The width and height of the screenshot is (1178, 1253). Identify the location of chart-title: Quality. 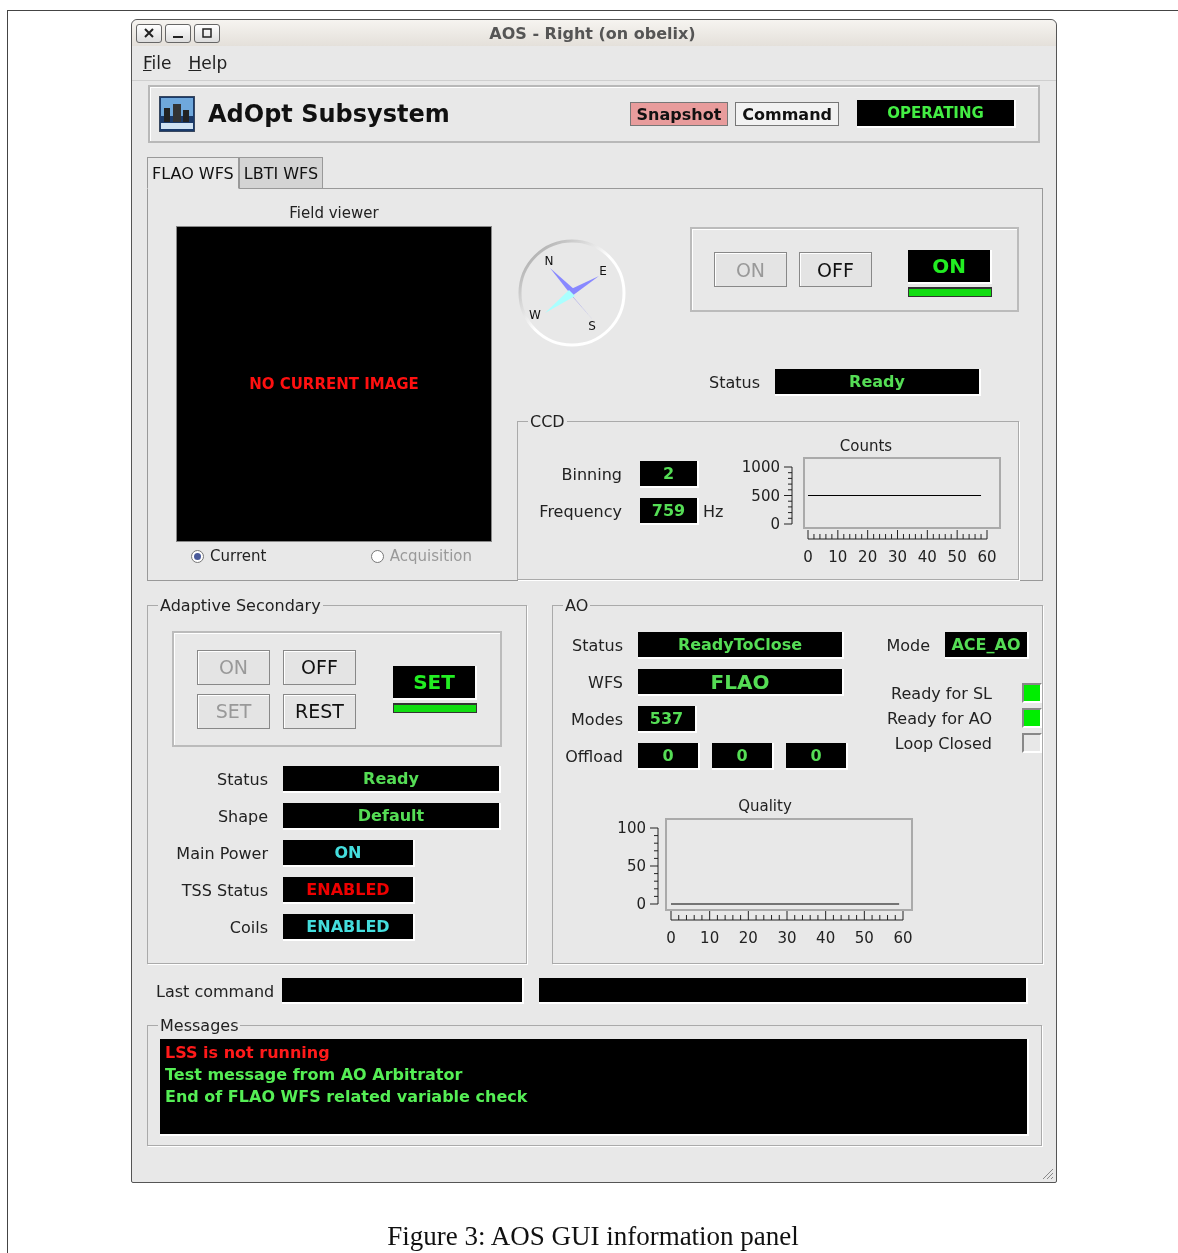
(765, 806).